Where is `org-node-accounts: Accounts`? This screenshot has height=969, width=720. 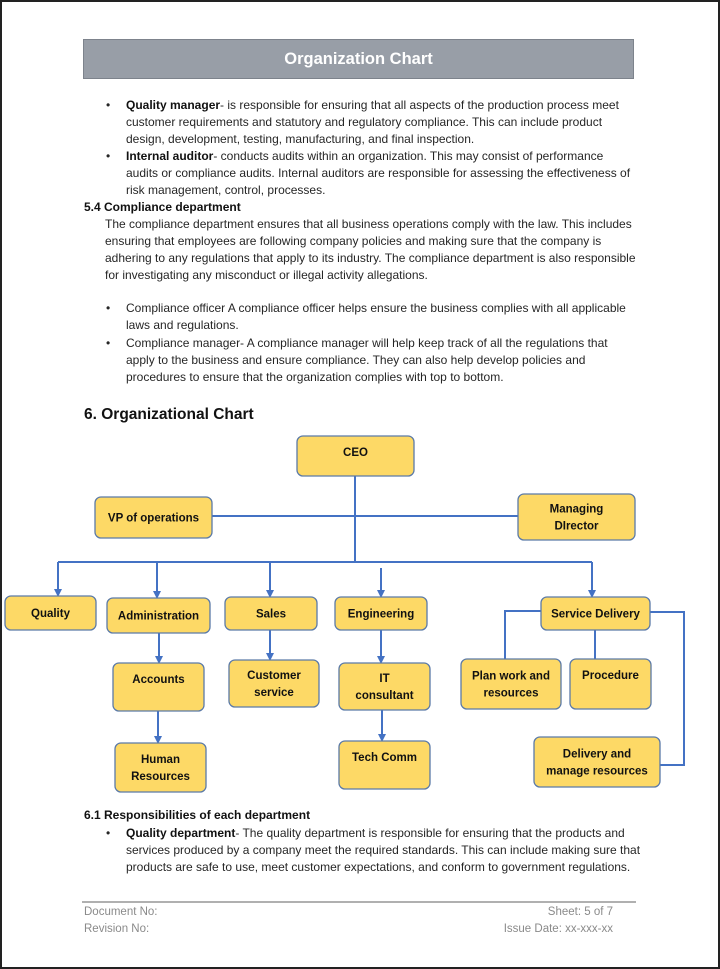 org-node-accounts: Accounts is located at coordinates (158, 687).